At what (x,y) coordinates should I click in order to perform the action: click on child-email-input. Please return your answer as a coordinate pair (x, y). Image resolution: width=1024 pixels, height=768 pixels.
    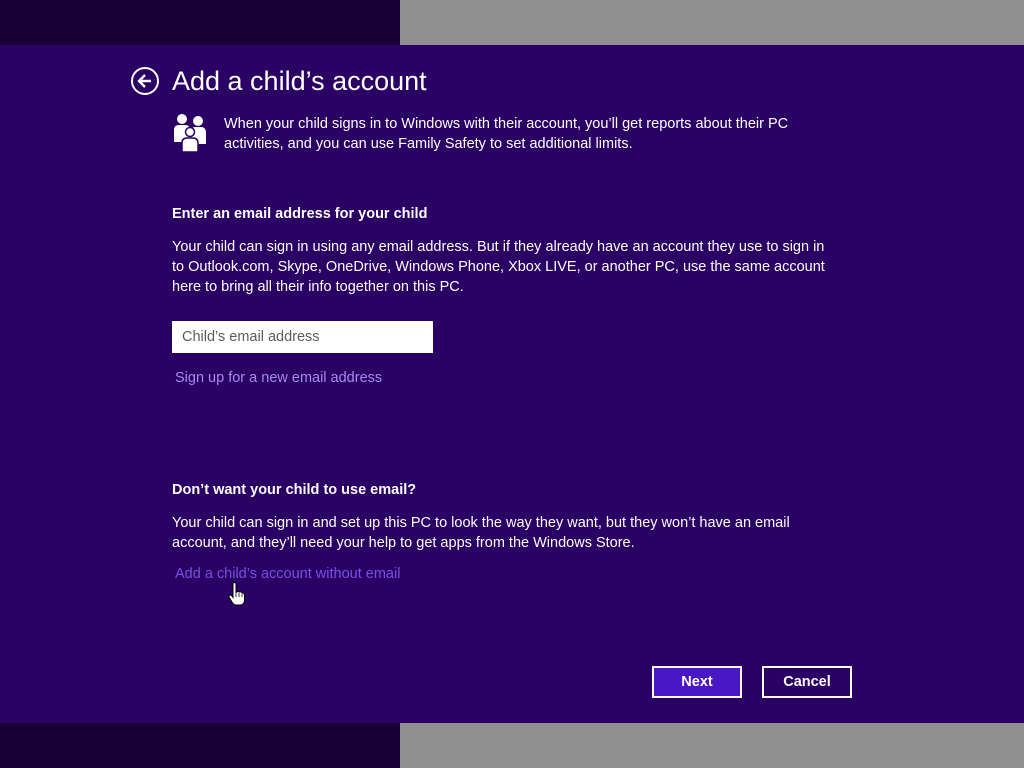
    Looking at the image, I should click on (302, 337).